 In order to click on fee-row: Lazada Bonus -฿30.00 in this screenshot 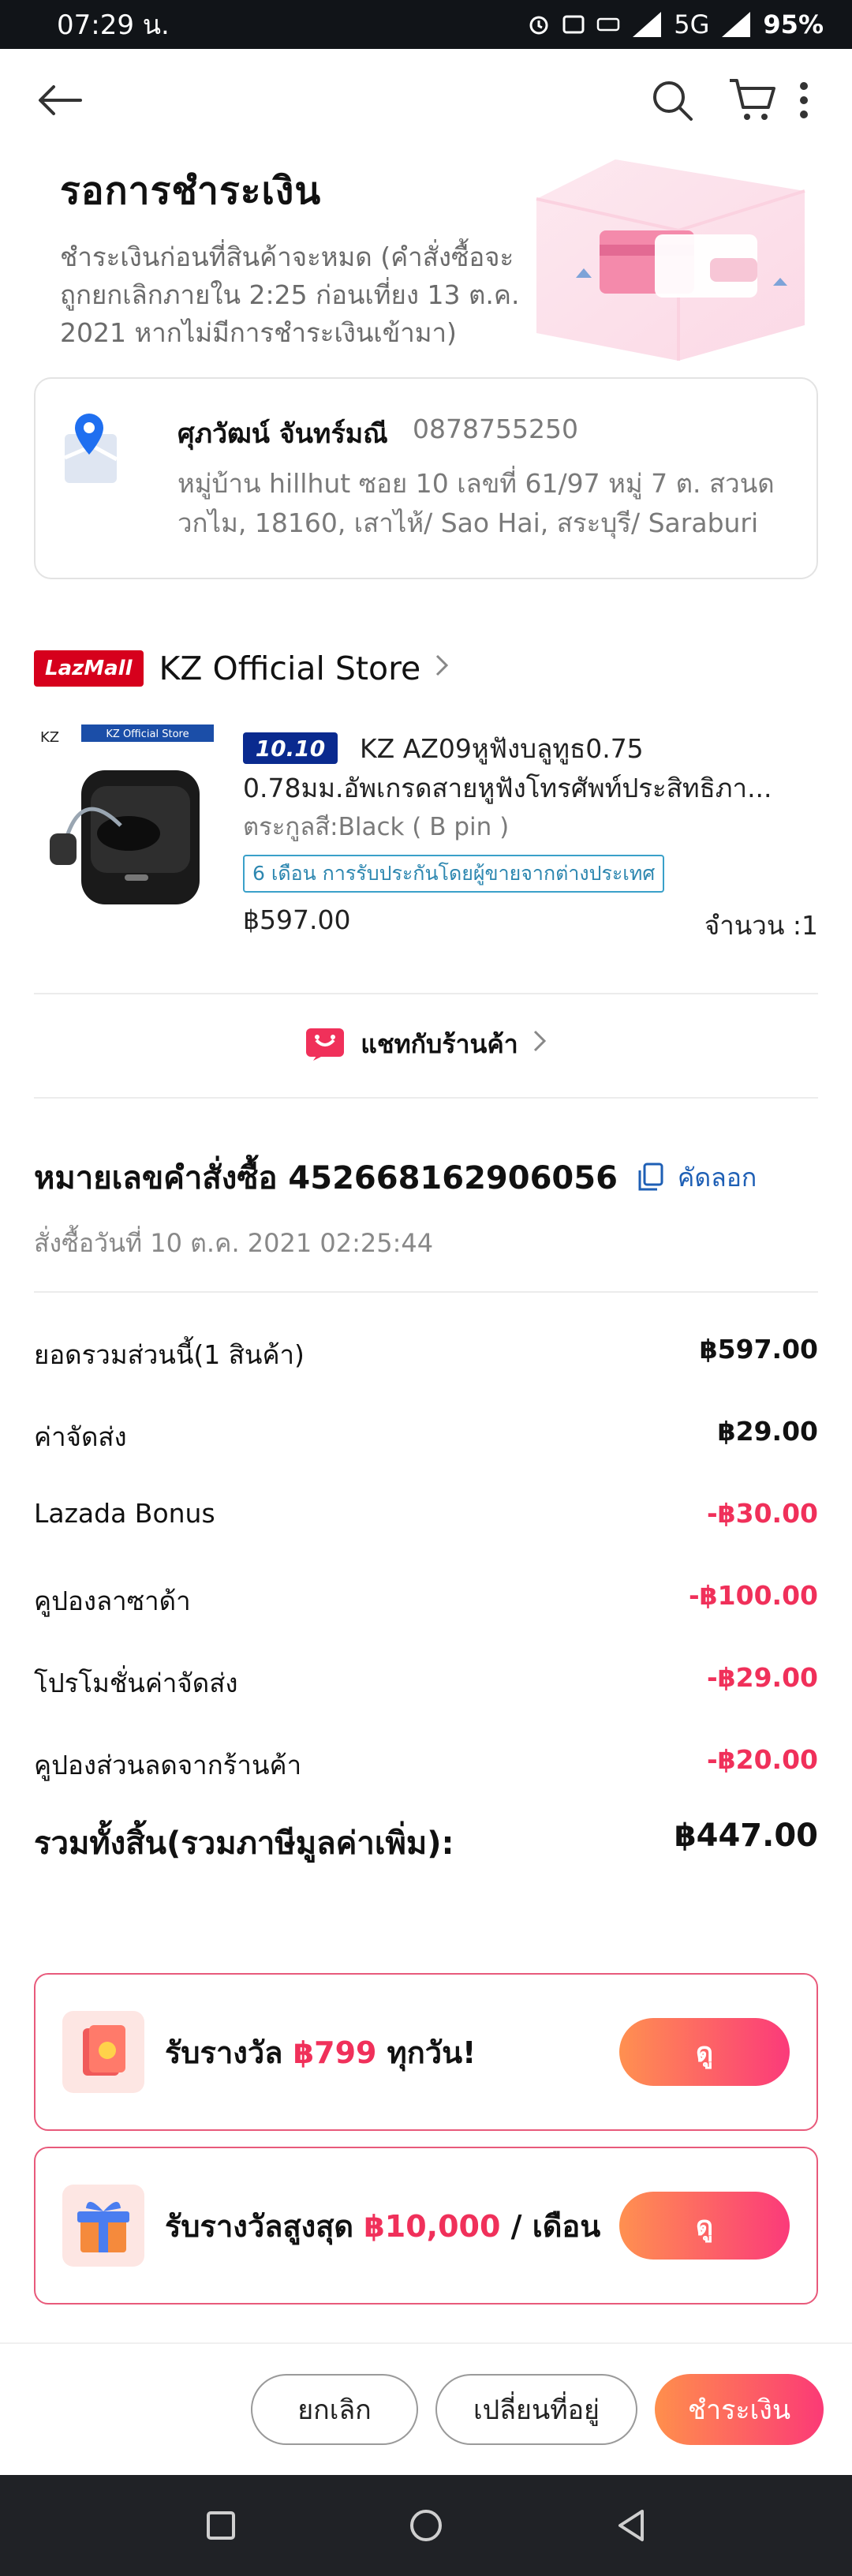, I will do `click(426, 1513)`.